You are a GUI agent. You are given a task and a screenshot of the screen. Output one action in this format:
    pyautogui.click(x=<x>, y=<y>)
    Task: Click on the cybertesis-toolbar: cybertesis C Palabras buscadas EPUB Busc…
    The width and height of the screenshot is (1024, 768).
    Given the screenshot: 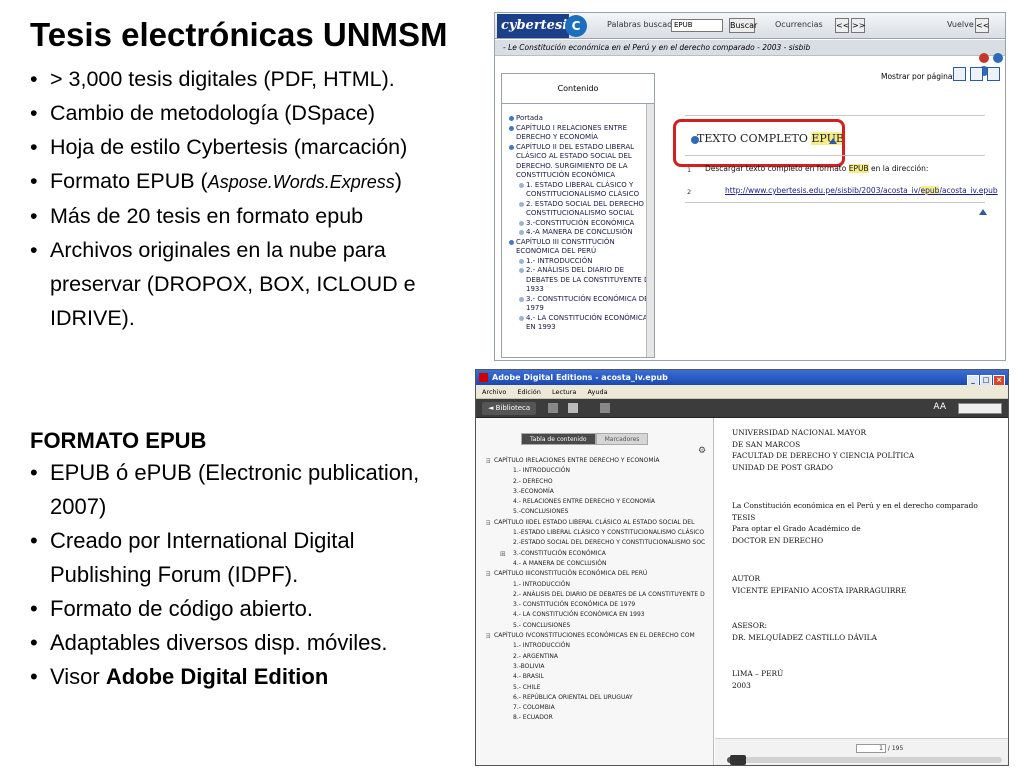 What is the action you would take?
    pyautogui.click(x=750, y=26)
    